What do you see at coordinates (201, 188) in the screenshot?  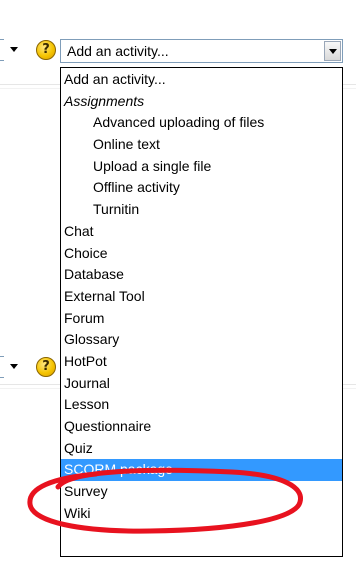 I see `option-offline-activity: Offline activity` at bounding box center [201, 188].